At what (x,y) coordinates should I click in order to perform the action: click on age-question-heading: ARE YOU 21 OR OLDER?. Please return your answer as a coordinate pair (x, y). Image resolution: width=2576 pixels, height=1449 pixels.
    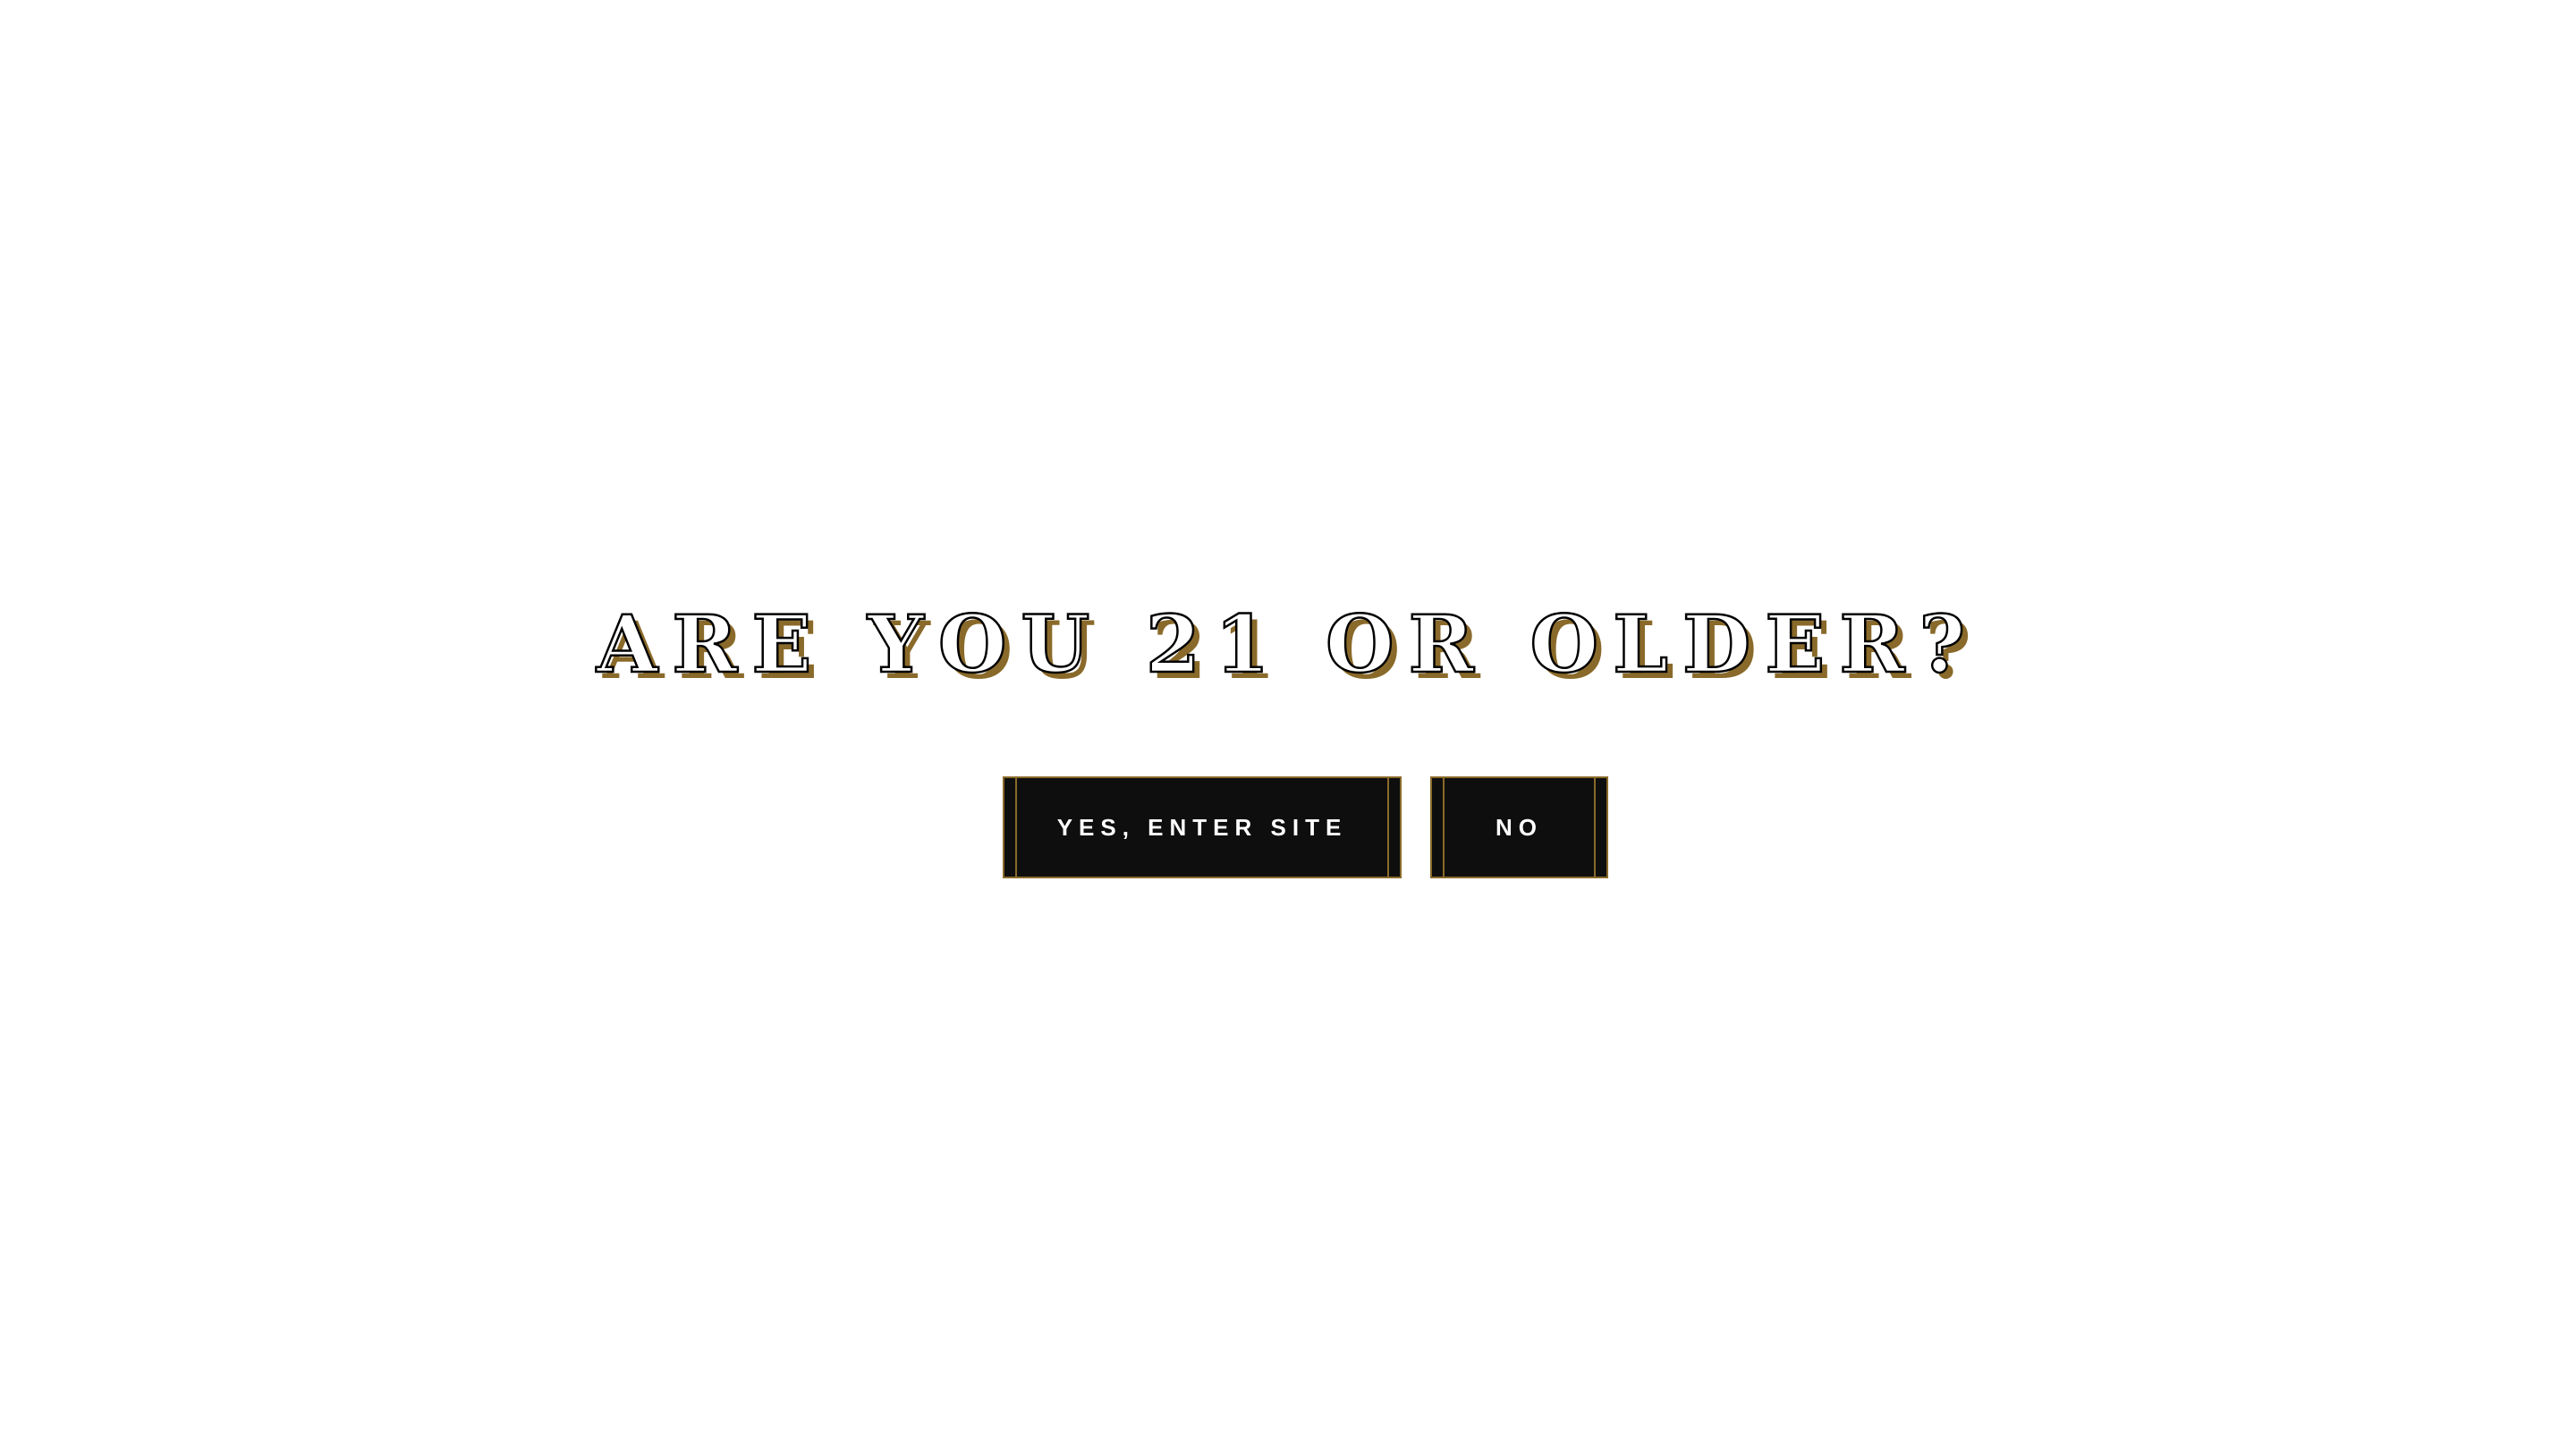
    Looking at the image, I should click on (1288, 644).